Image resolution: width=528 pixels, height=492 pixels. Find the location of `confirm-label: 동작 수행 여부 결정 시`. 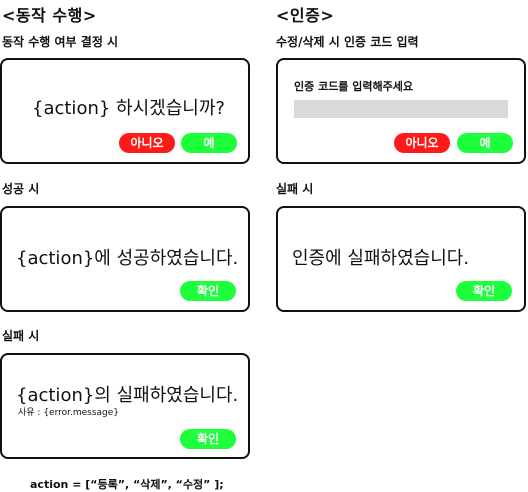

confirm-label: 동작 수행 여부 결정 시 is located at coordinates (60, 42).